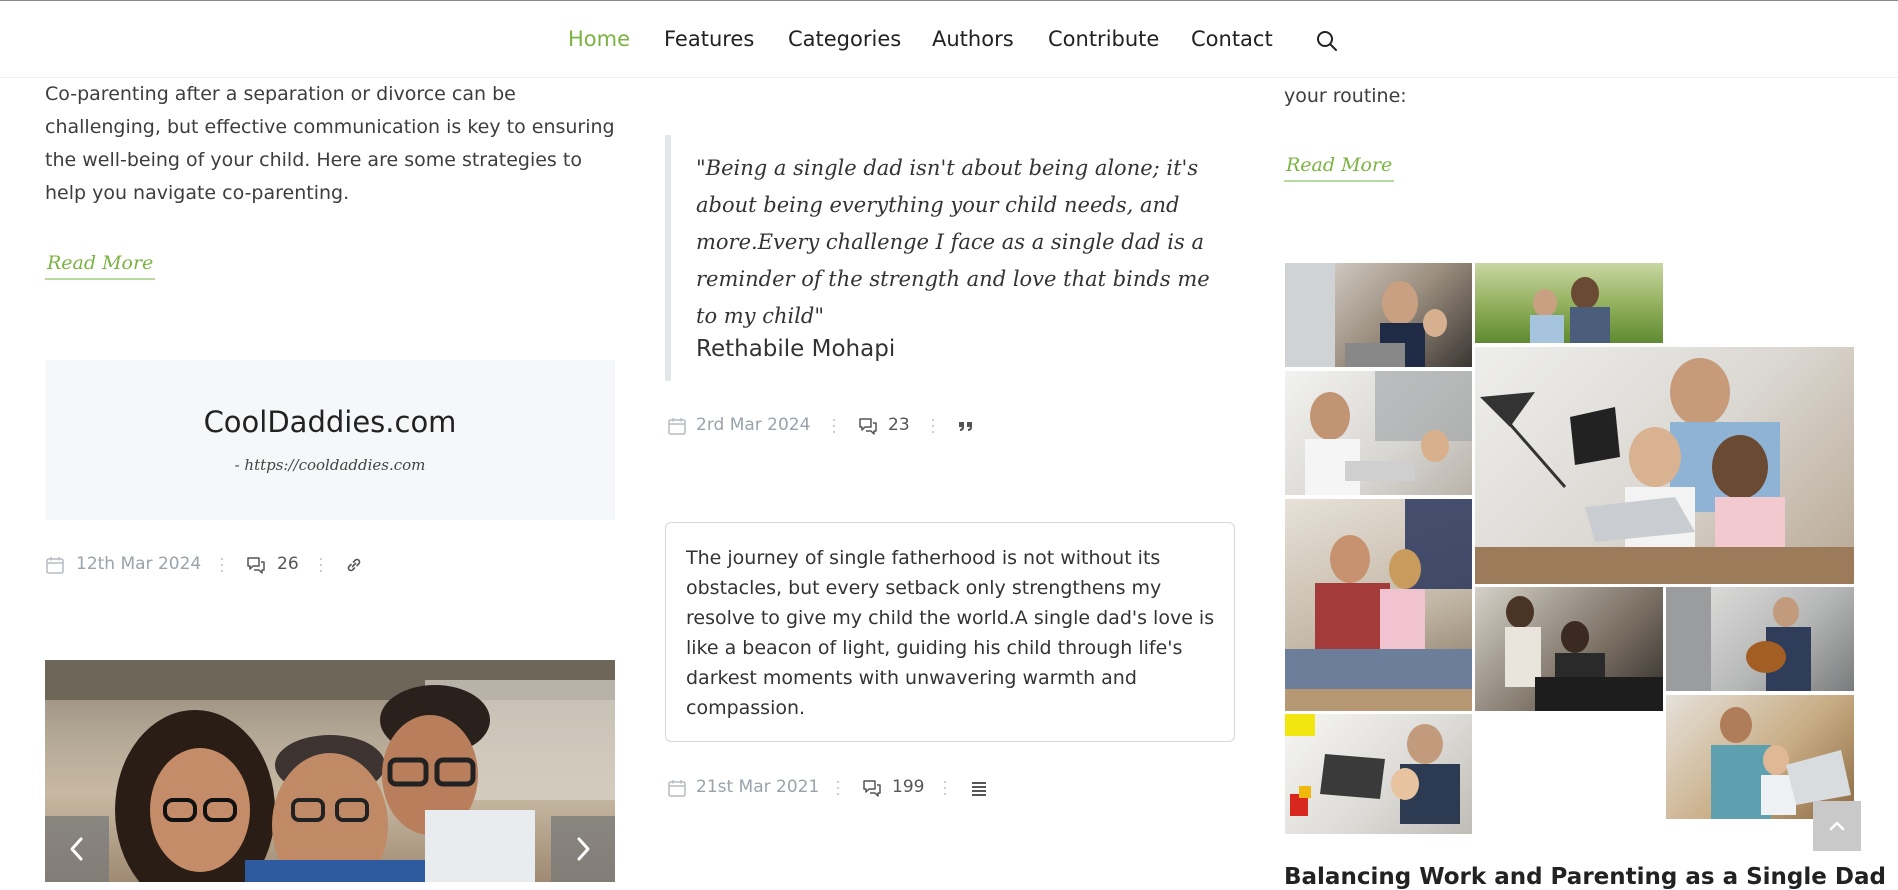 Image resolution: width=1898 pixels, height=890 pixels. Describe the element at coordinates (979, 788) in the screenshot. I see `lines-icon` at that location.